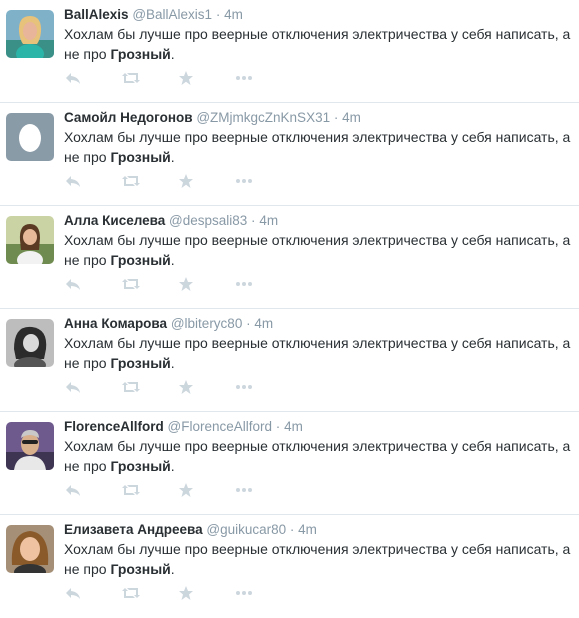  I want to click on user-name: Алла Киселева, so click(114, 220).